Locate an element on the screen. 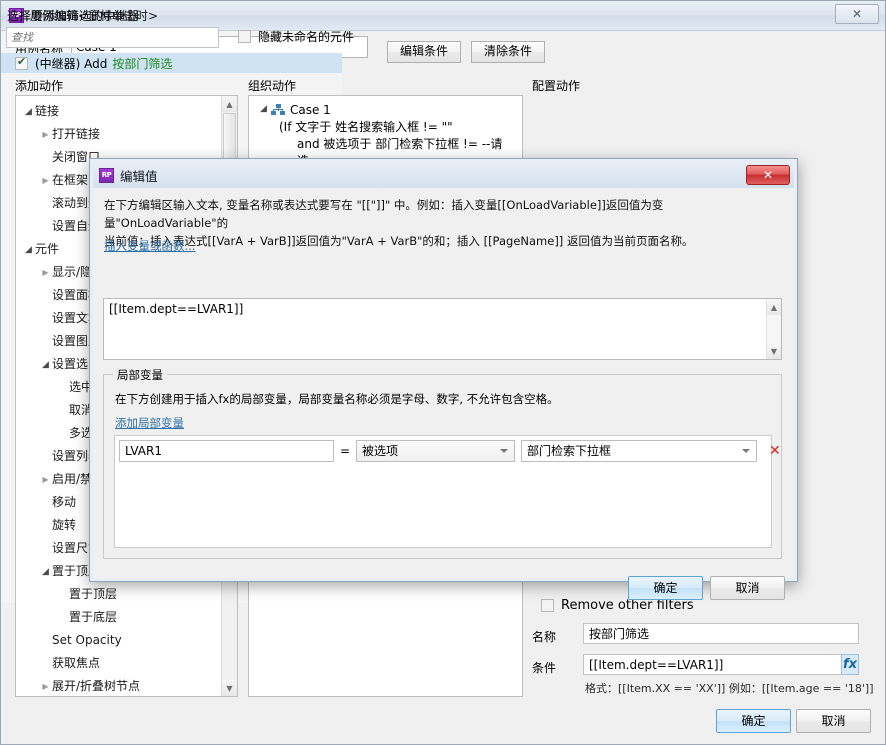 The width and height of the screenshot is (886, 745). local-variable-name-input is located at coordinates (226, 451).